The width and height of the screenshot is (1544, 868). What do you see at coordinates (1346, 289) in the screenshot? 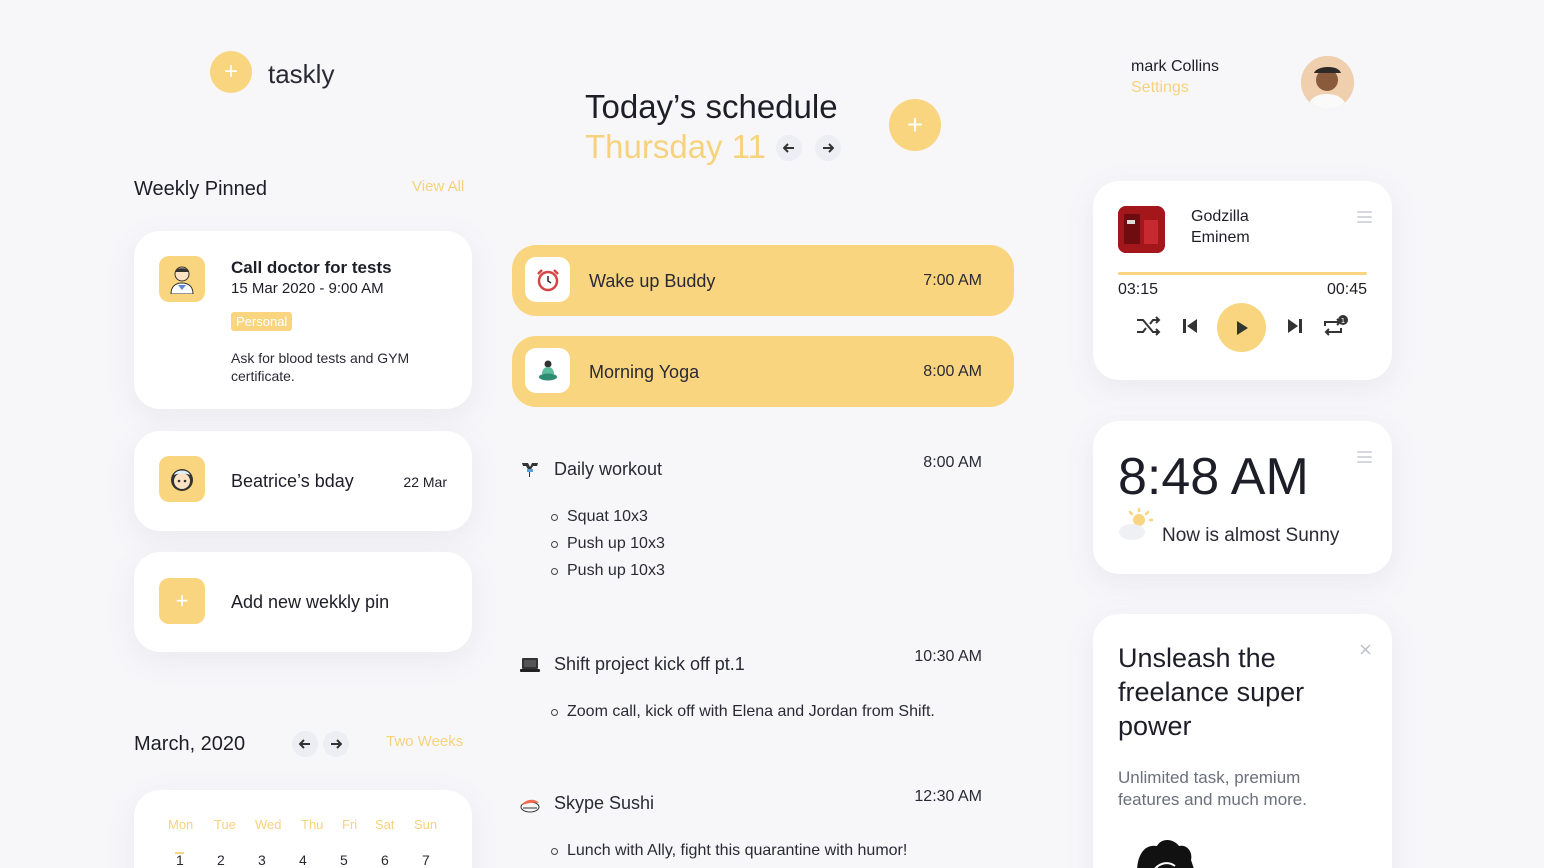
I see `remaining-time: 00:45` at bounding box center [1346, 289].